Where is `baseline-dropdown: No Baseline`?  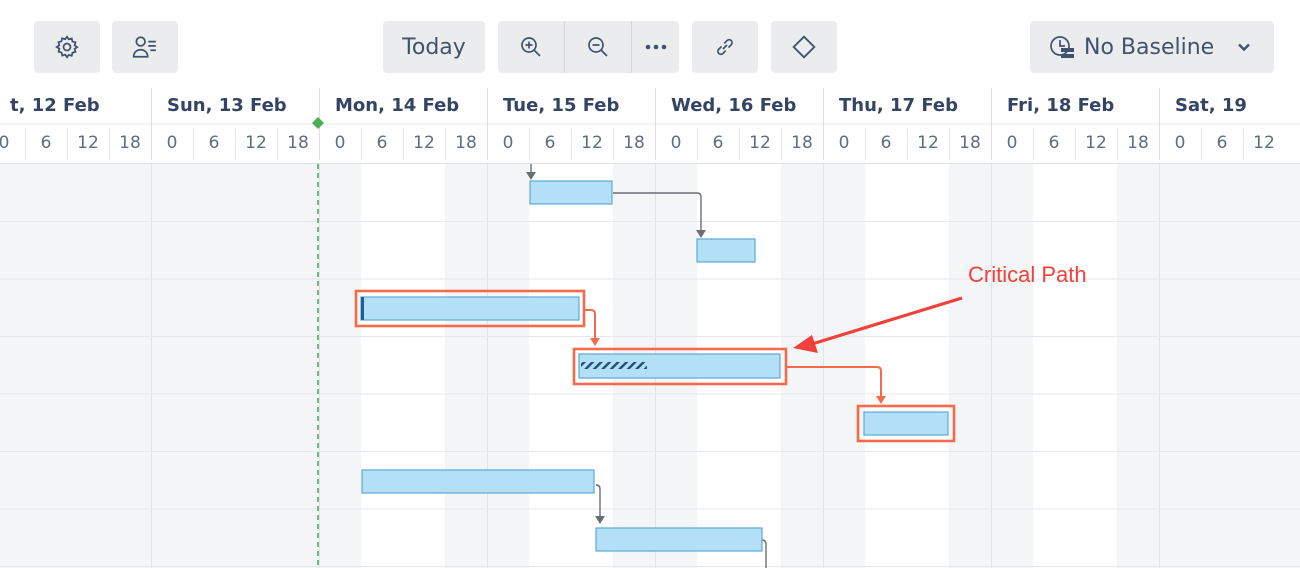 baseline-dropdown: No Baseline is located at coordinates (1152, 47).